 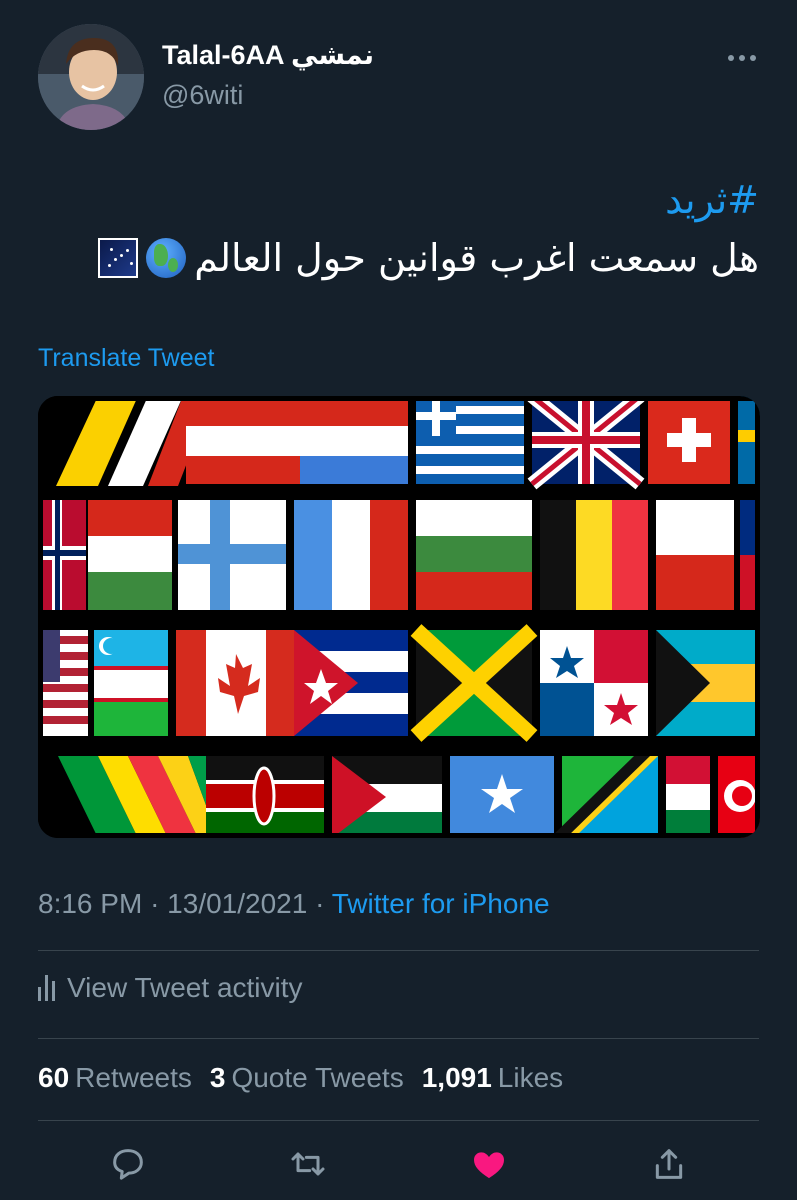 What do you see at coordinates (530, 1077) in the screenshot?
I see `likes-label: Likes` at bounding box center [530, 1077].